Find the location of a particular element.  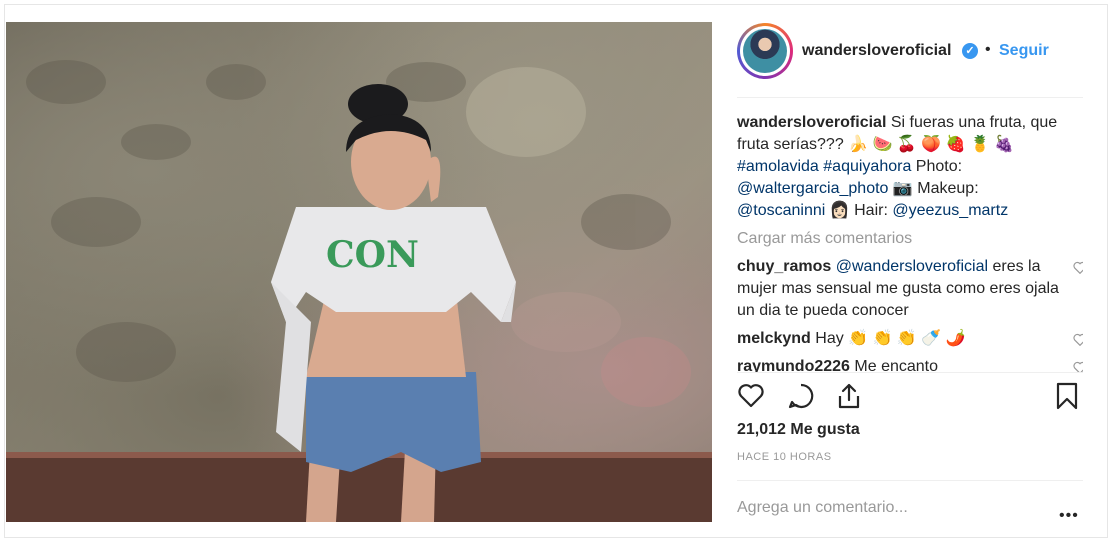

caption-makeup-label: Makeup: is located at coordinates (948, 188).